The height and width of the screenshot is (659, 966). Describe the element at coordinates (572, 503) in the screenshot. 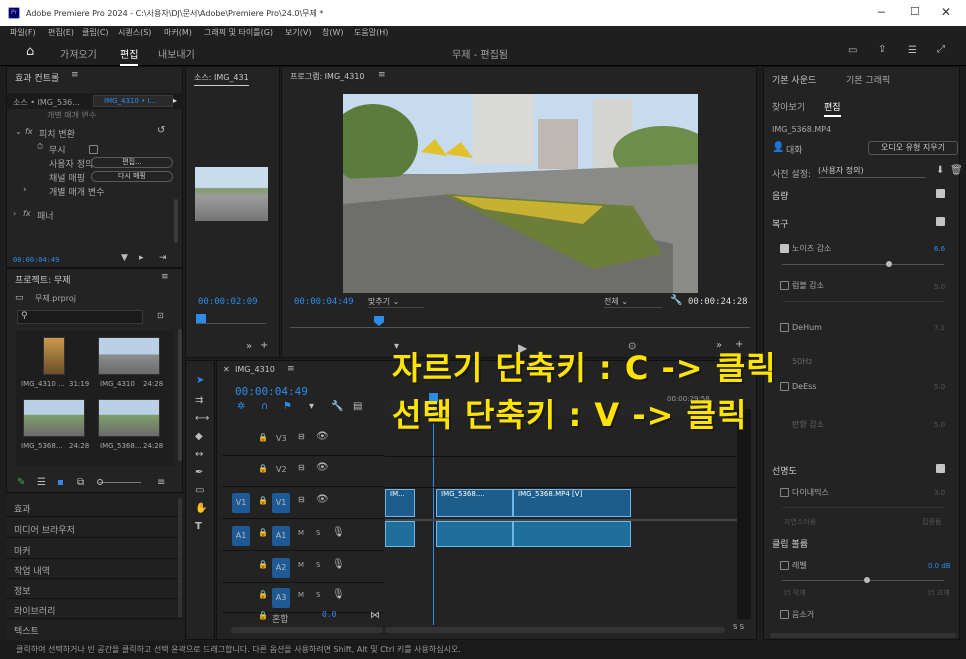

I see `video-clip-3: IMG_5368.MP4 [V]` at that location.